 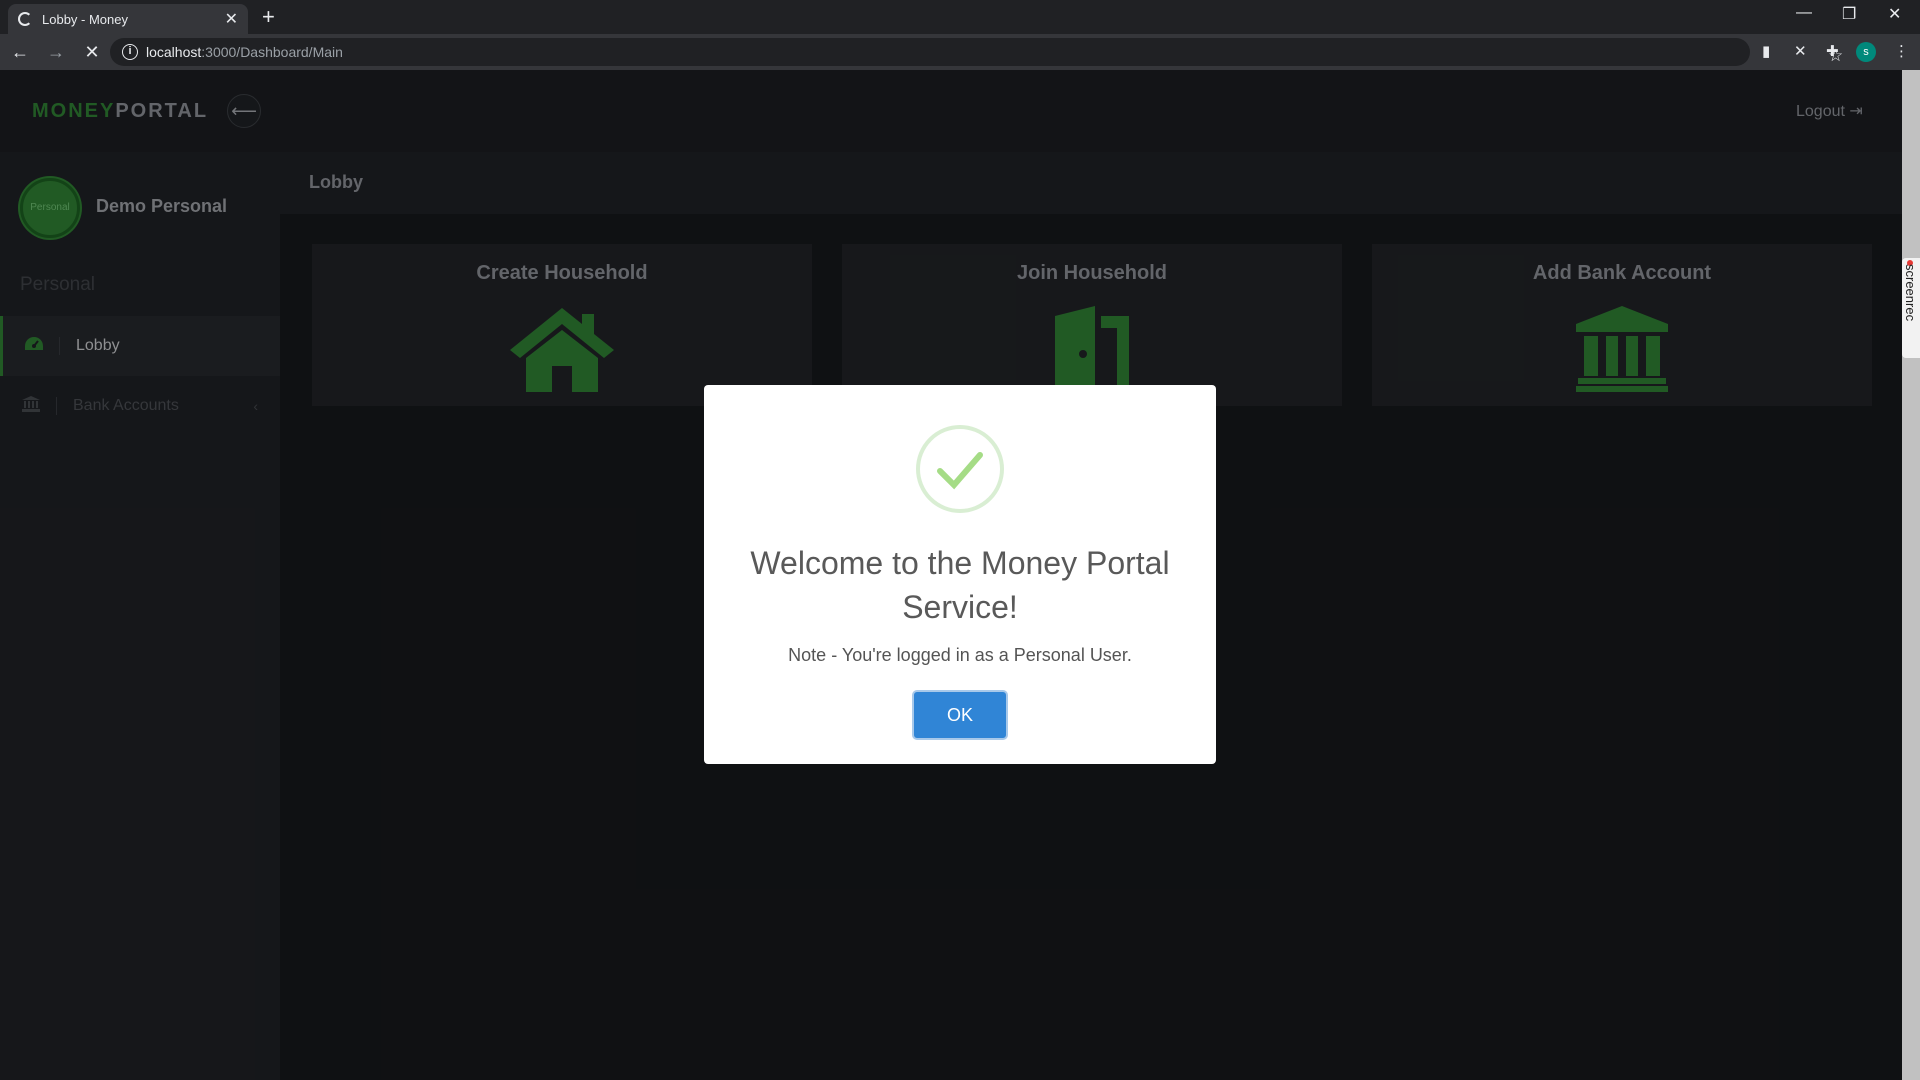 What do you see at coordinates (174, 52) in the screenshot?
I see `url-host: localhost` at bounding box center [174, 52].